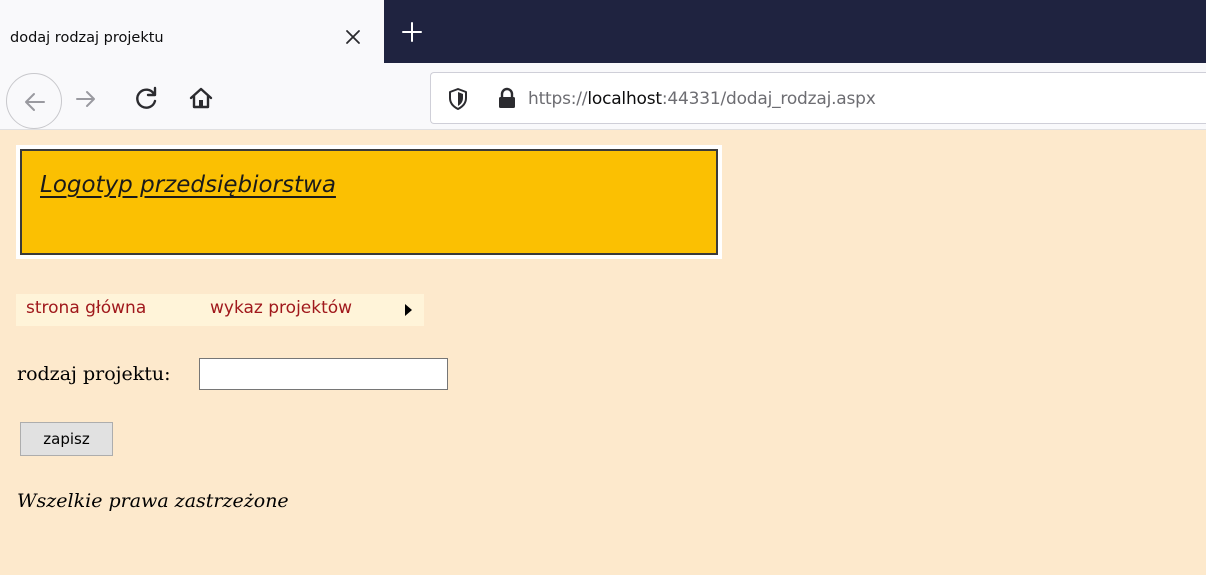  I want to click on main-menu: strona główna wykaz projektów, so click(220, 310).